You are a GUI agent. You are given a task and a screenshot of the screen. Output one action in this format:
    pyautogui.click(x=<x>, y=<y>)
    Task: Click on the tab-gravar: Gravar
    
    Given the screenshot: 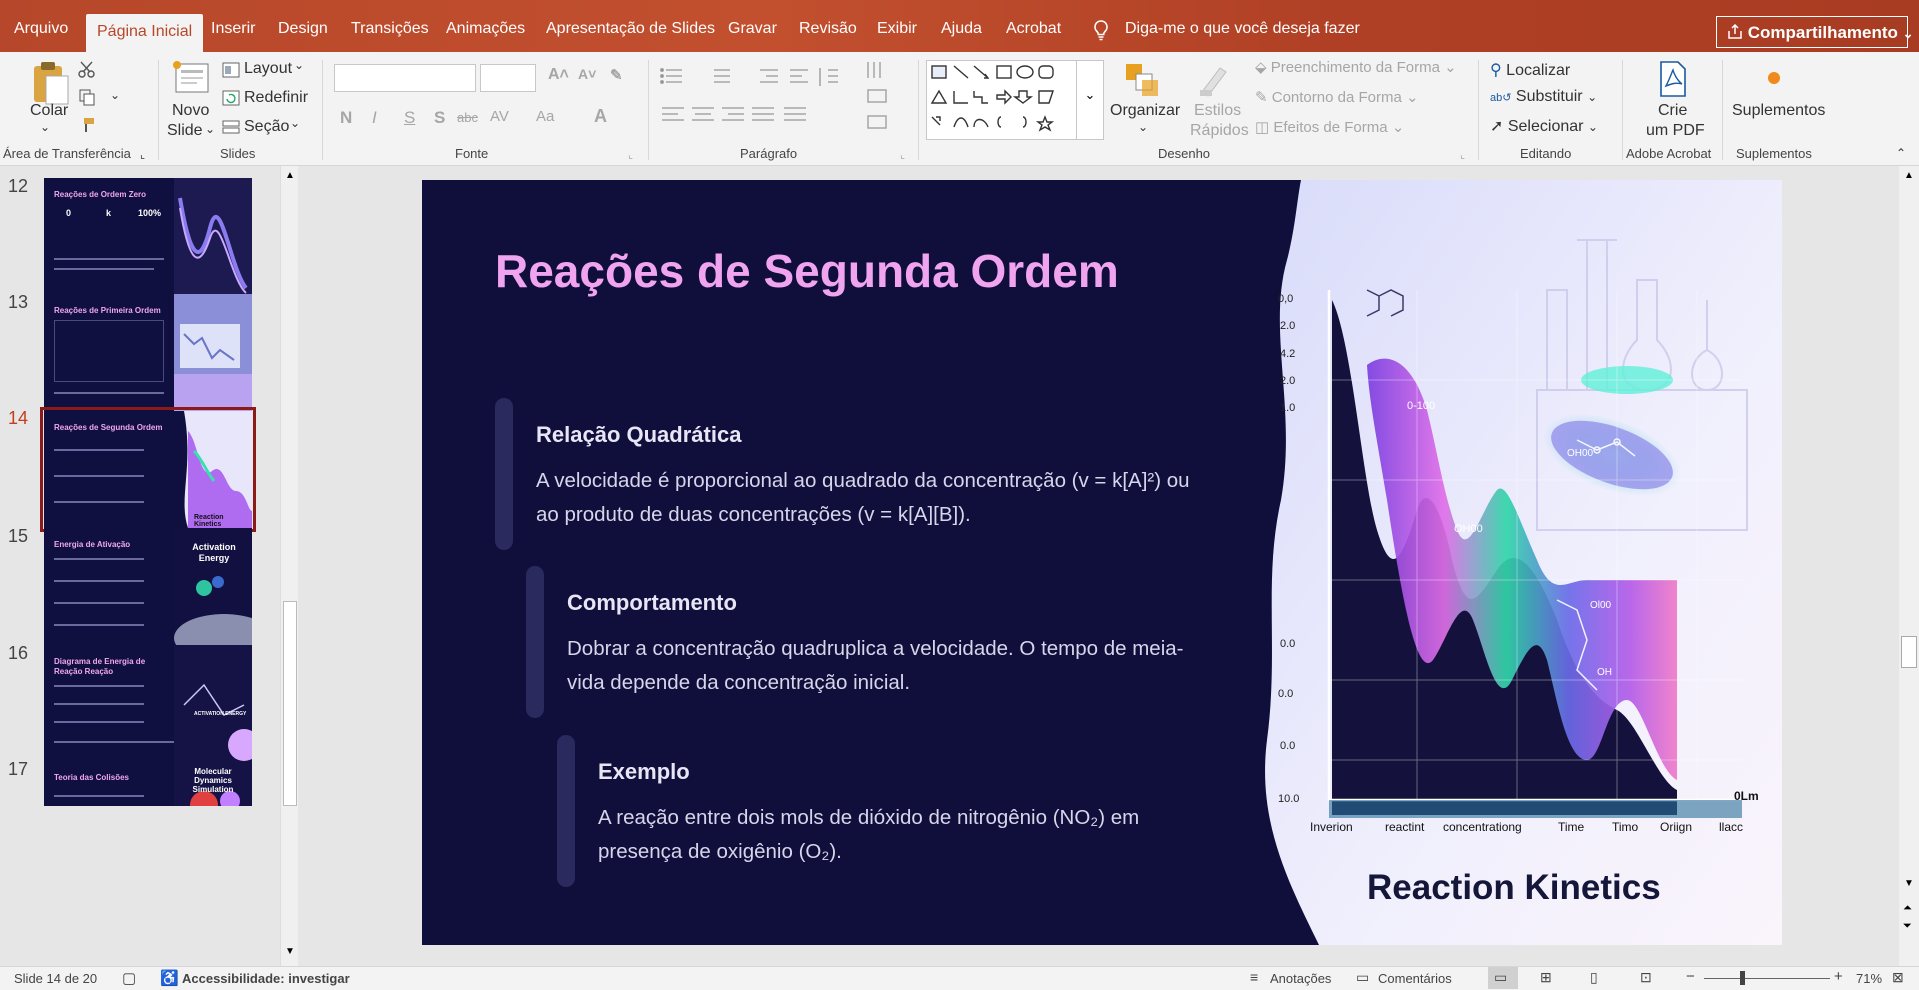 What is the action you would take?
    pyautogui.click(x=752, y=29)
    